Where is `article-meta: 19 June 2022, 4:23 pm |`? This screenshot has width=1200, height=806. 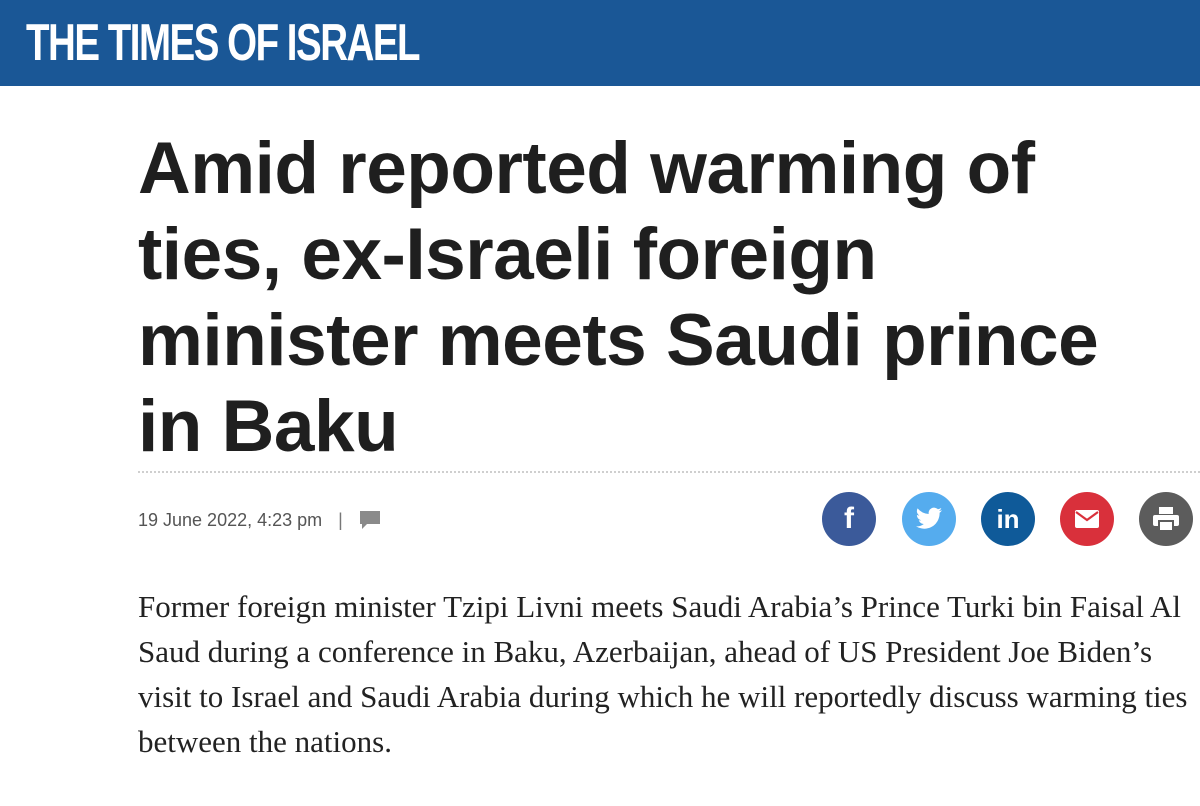 article-meta: 19 June 2022, 4:23 pm | is located at coordinates (259, 520).